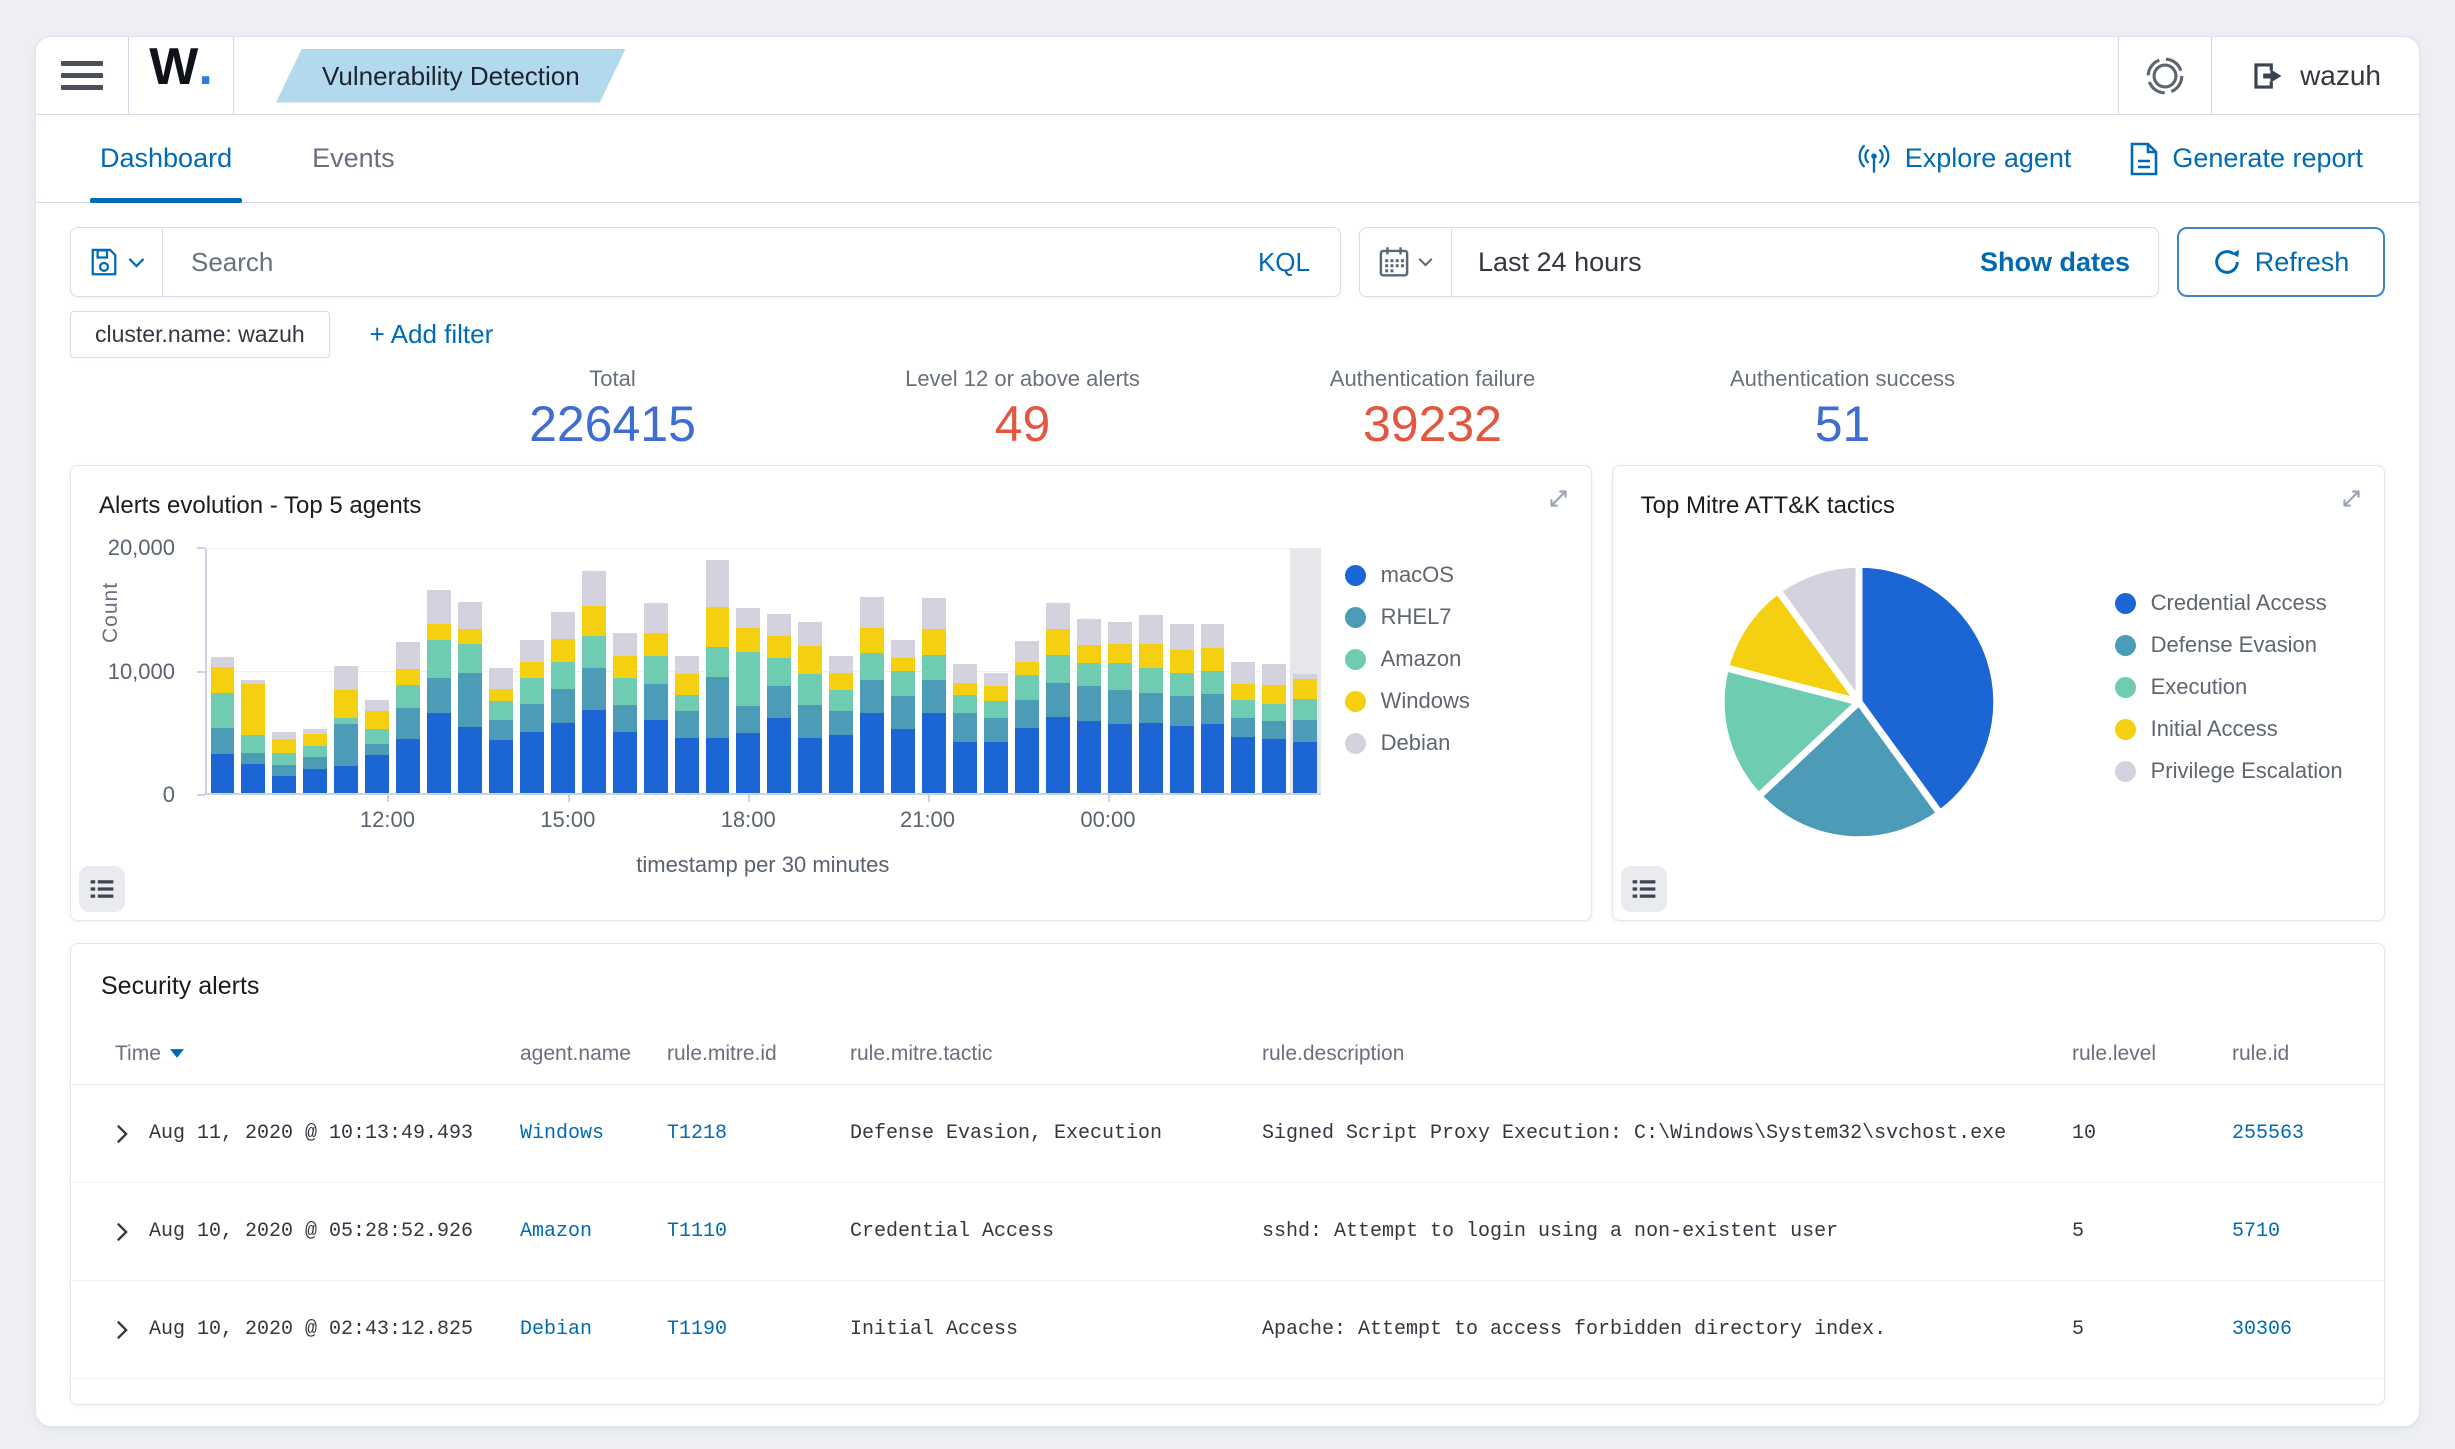 The width and height of the screenshot is (2455, 1449). I want to click on legend-item-privilege-escalation: Privilege Escalation, so click(2237, 771).